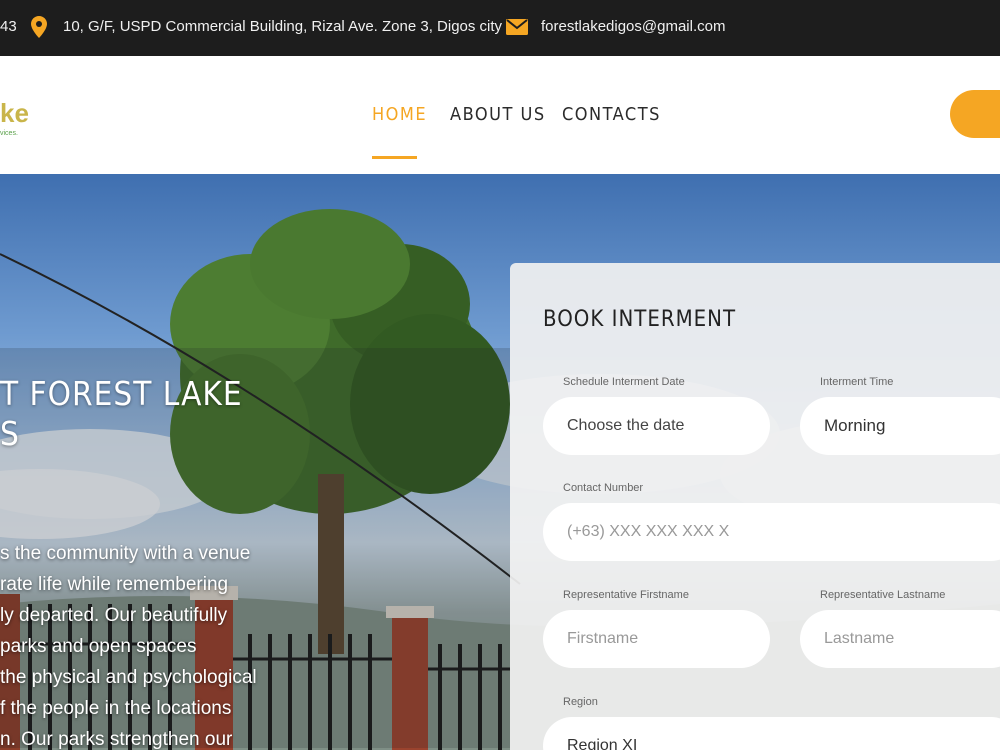 Image resolution: width=1000 pixels, height=750 pixels. I want to click on firstname-label: Representative Firstname, so click(626, 595).